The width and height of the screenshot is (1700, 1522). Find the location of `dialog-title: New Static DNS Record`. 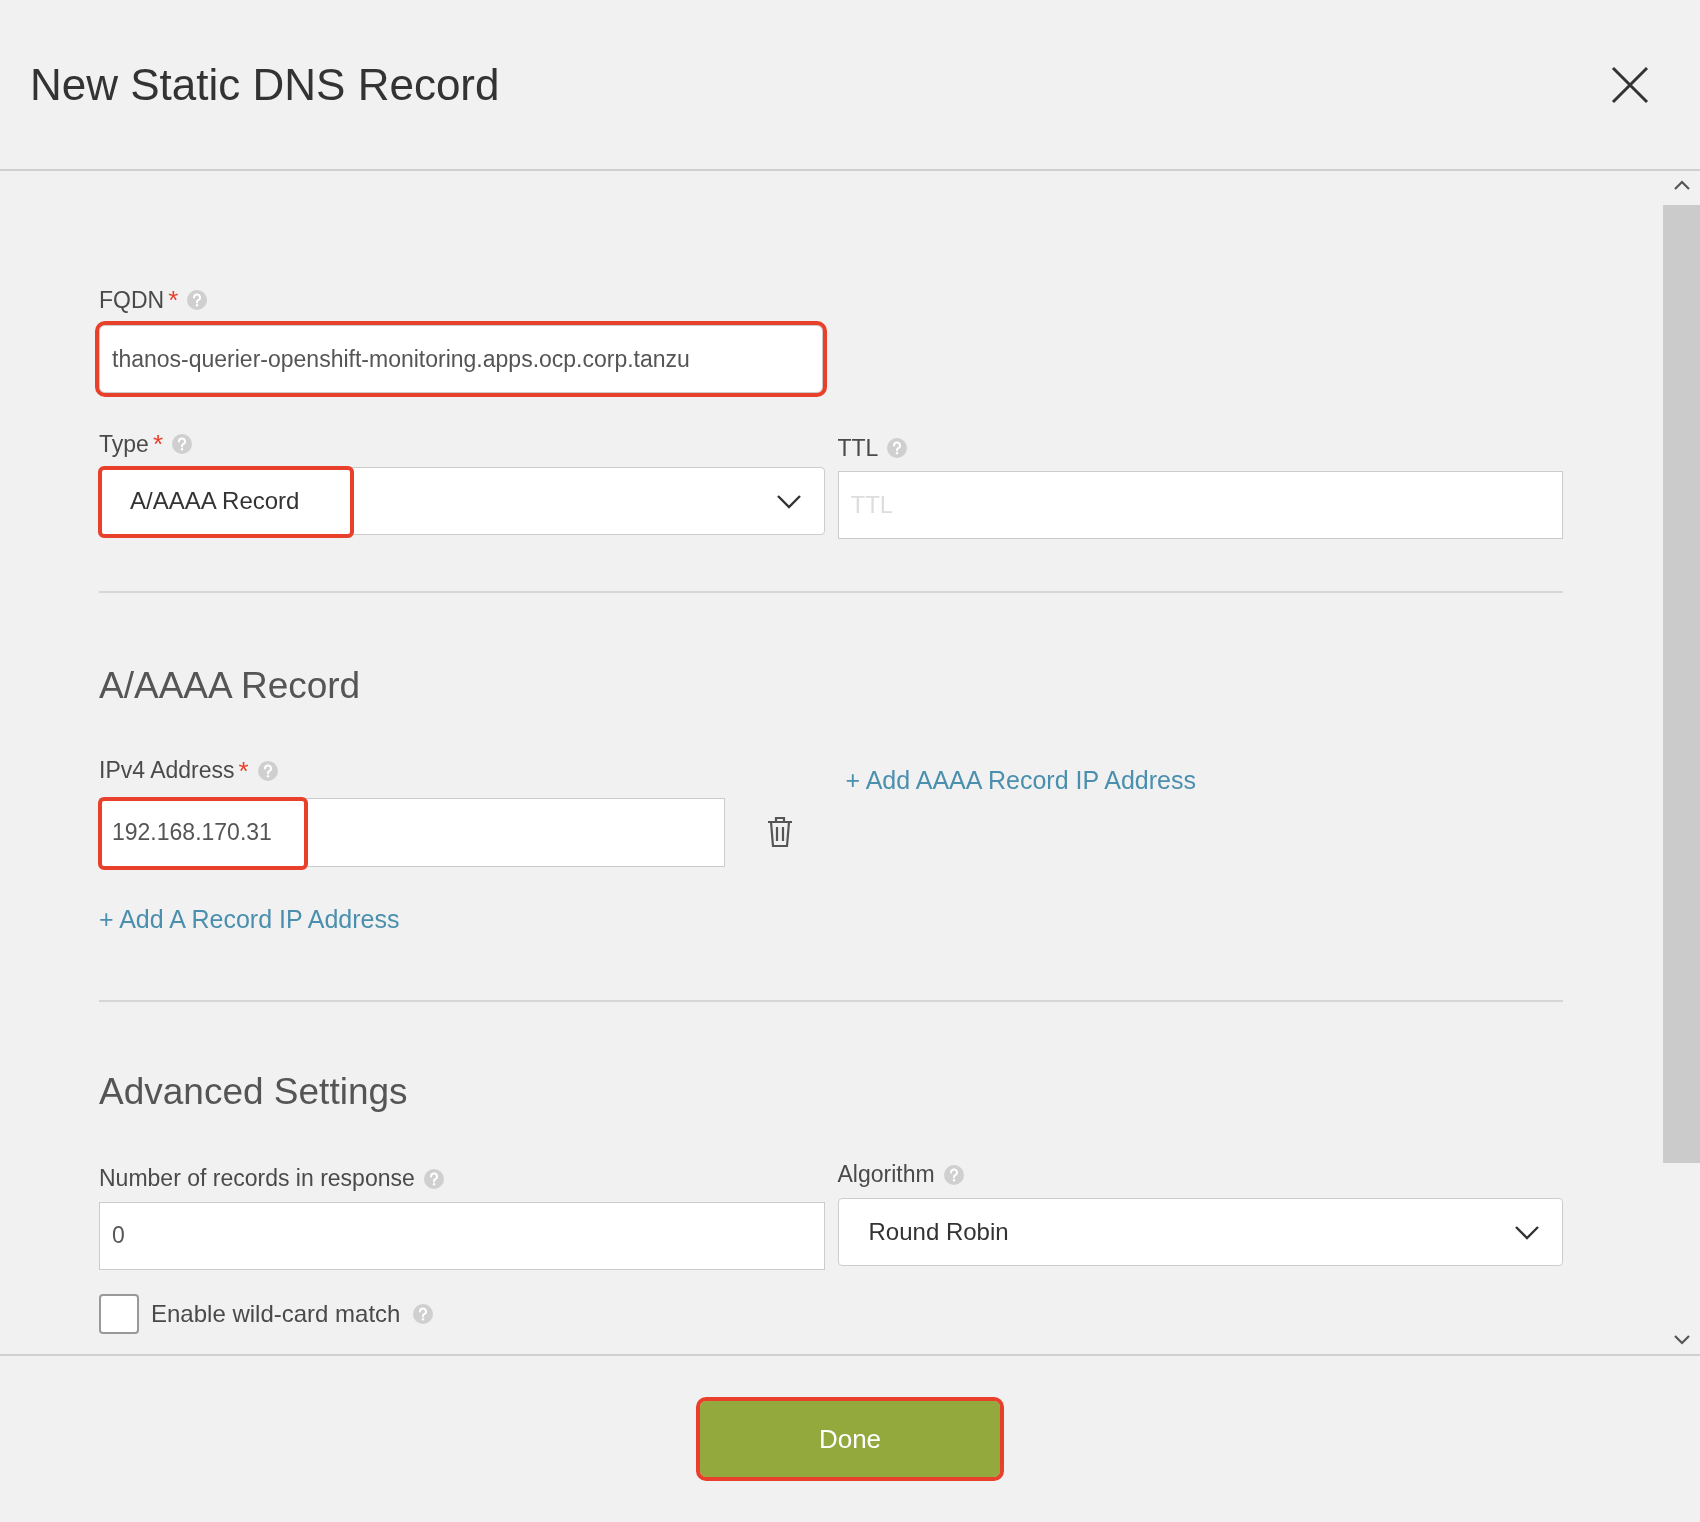

dialog-title: New Static DNS Record is located at coordinates (265, 84).